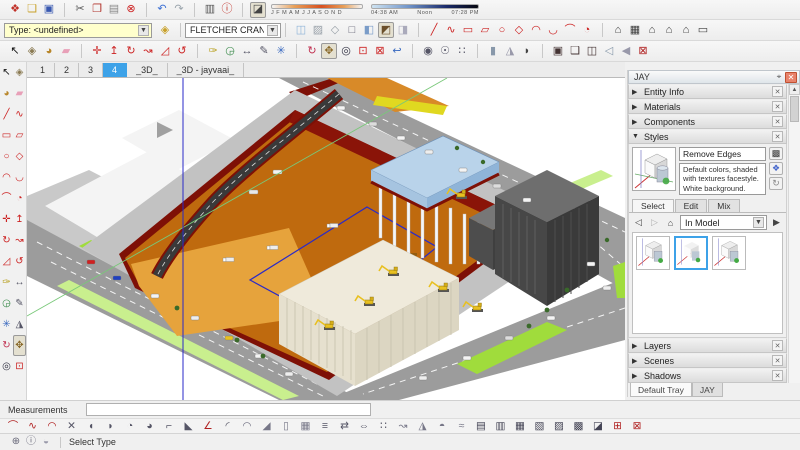 Image resolution: width=800 pixels, height=450 pixels. What do you see at coordinates (707, 360) in the screenshot?
I see `section-scenes: ▶ Scenes ✕` at bounding box center [707, 360].